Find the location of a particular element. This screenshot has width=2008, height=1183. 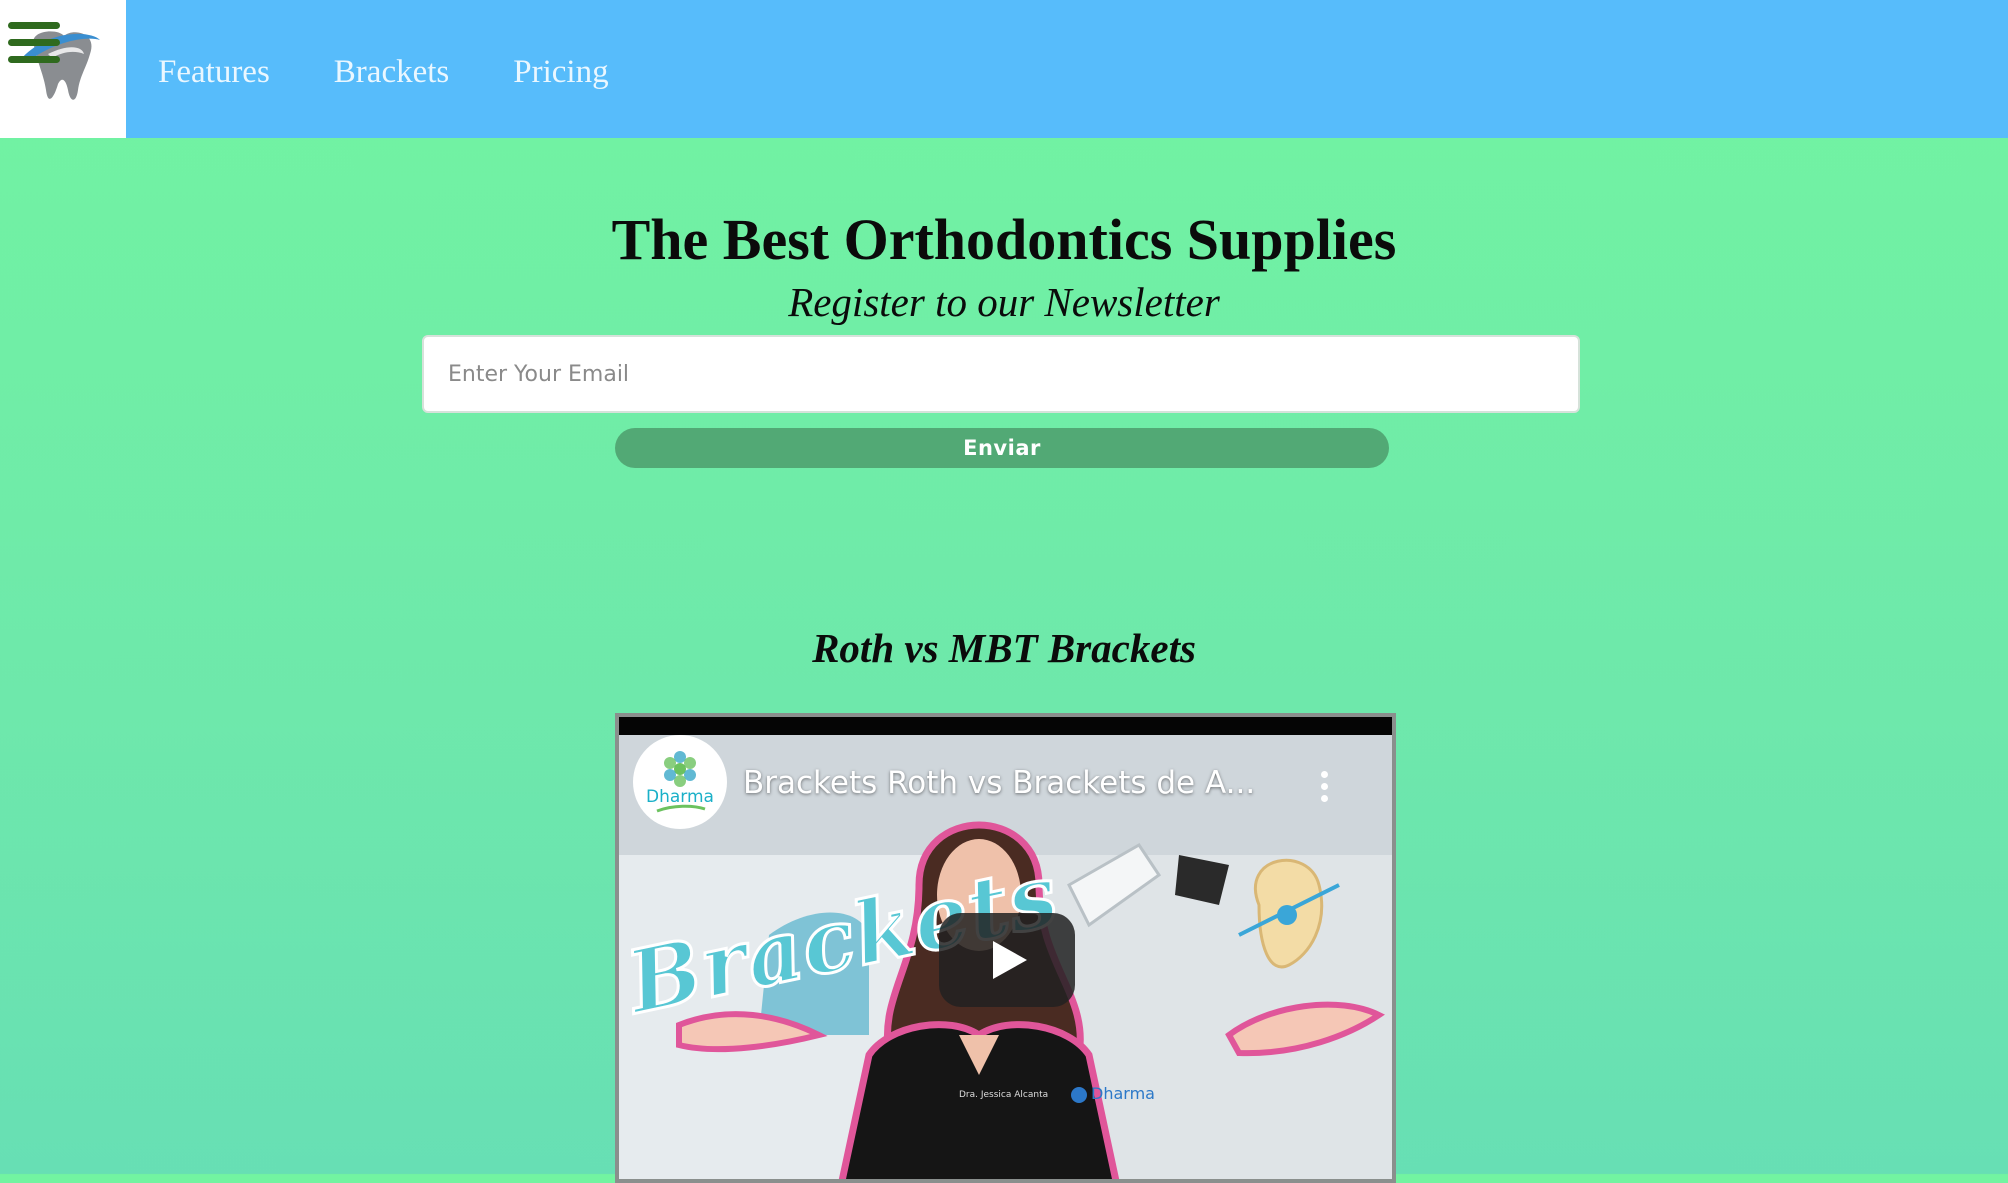

logo-container is located at coordinates (63, 69).